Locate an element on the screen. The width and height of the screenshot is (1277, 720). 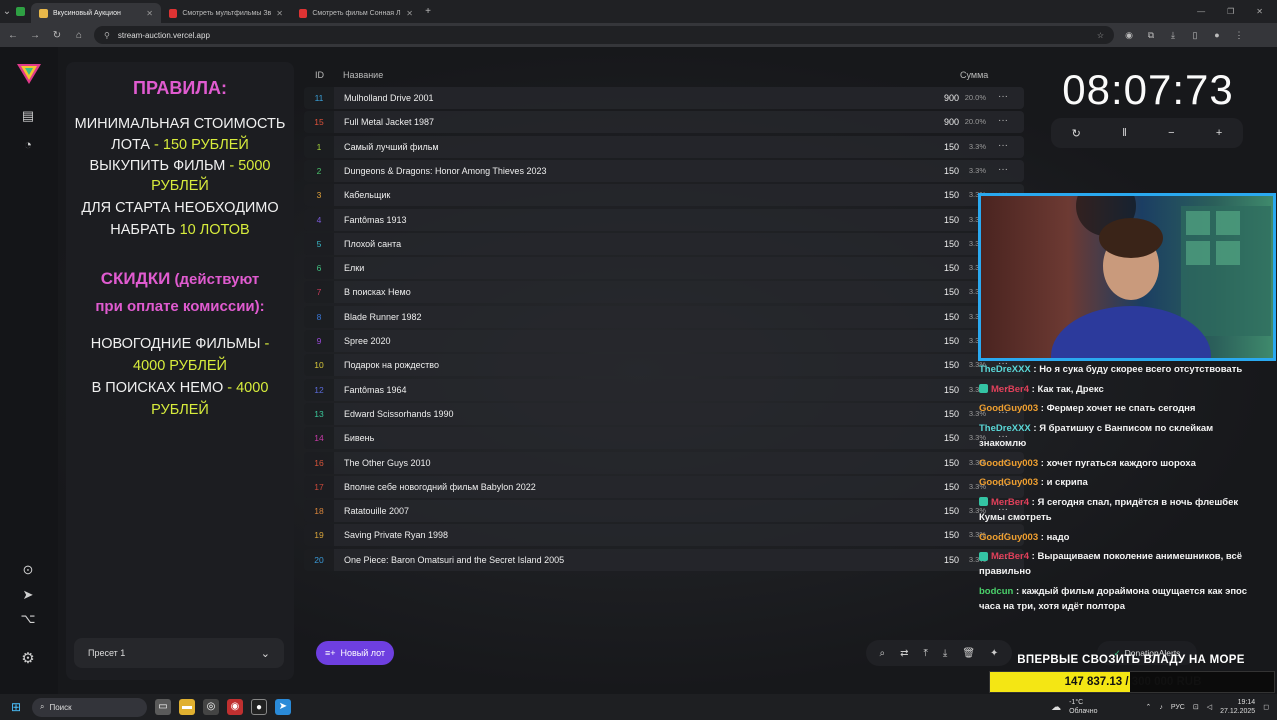
trash-icon: 🗑 is located at coordinates (968, 653).